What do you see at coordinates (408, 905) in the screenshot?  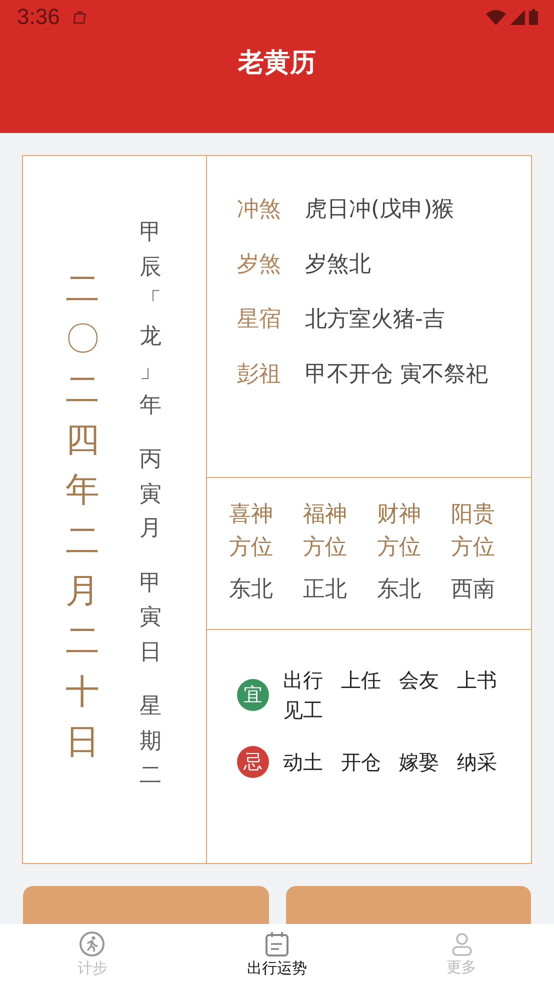 I see `next-page-button` at bounding box center [408, 905].